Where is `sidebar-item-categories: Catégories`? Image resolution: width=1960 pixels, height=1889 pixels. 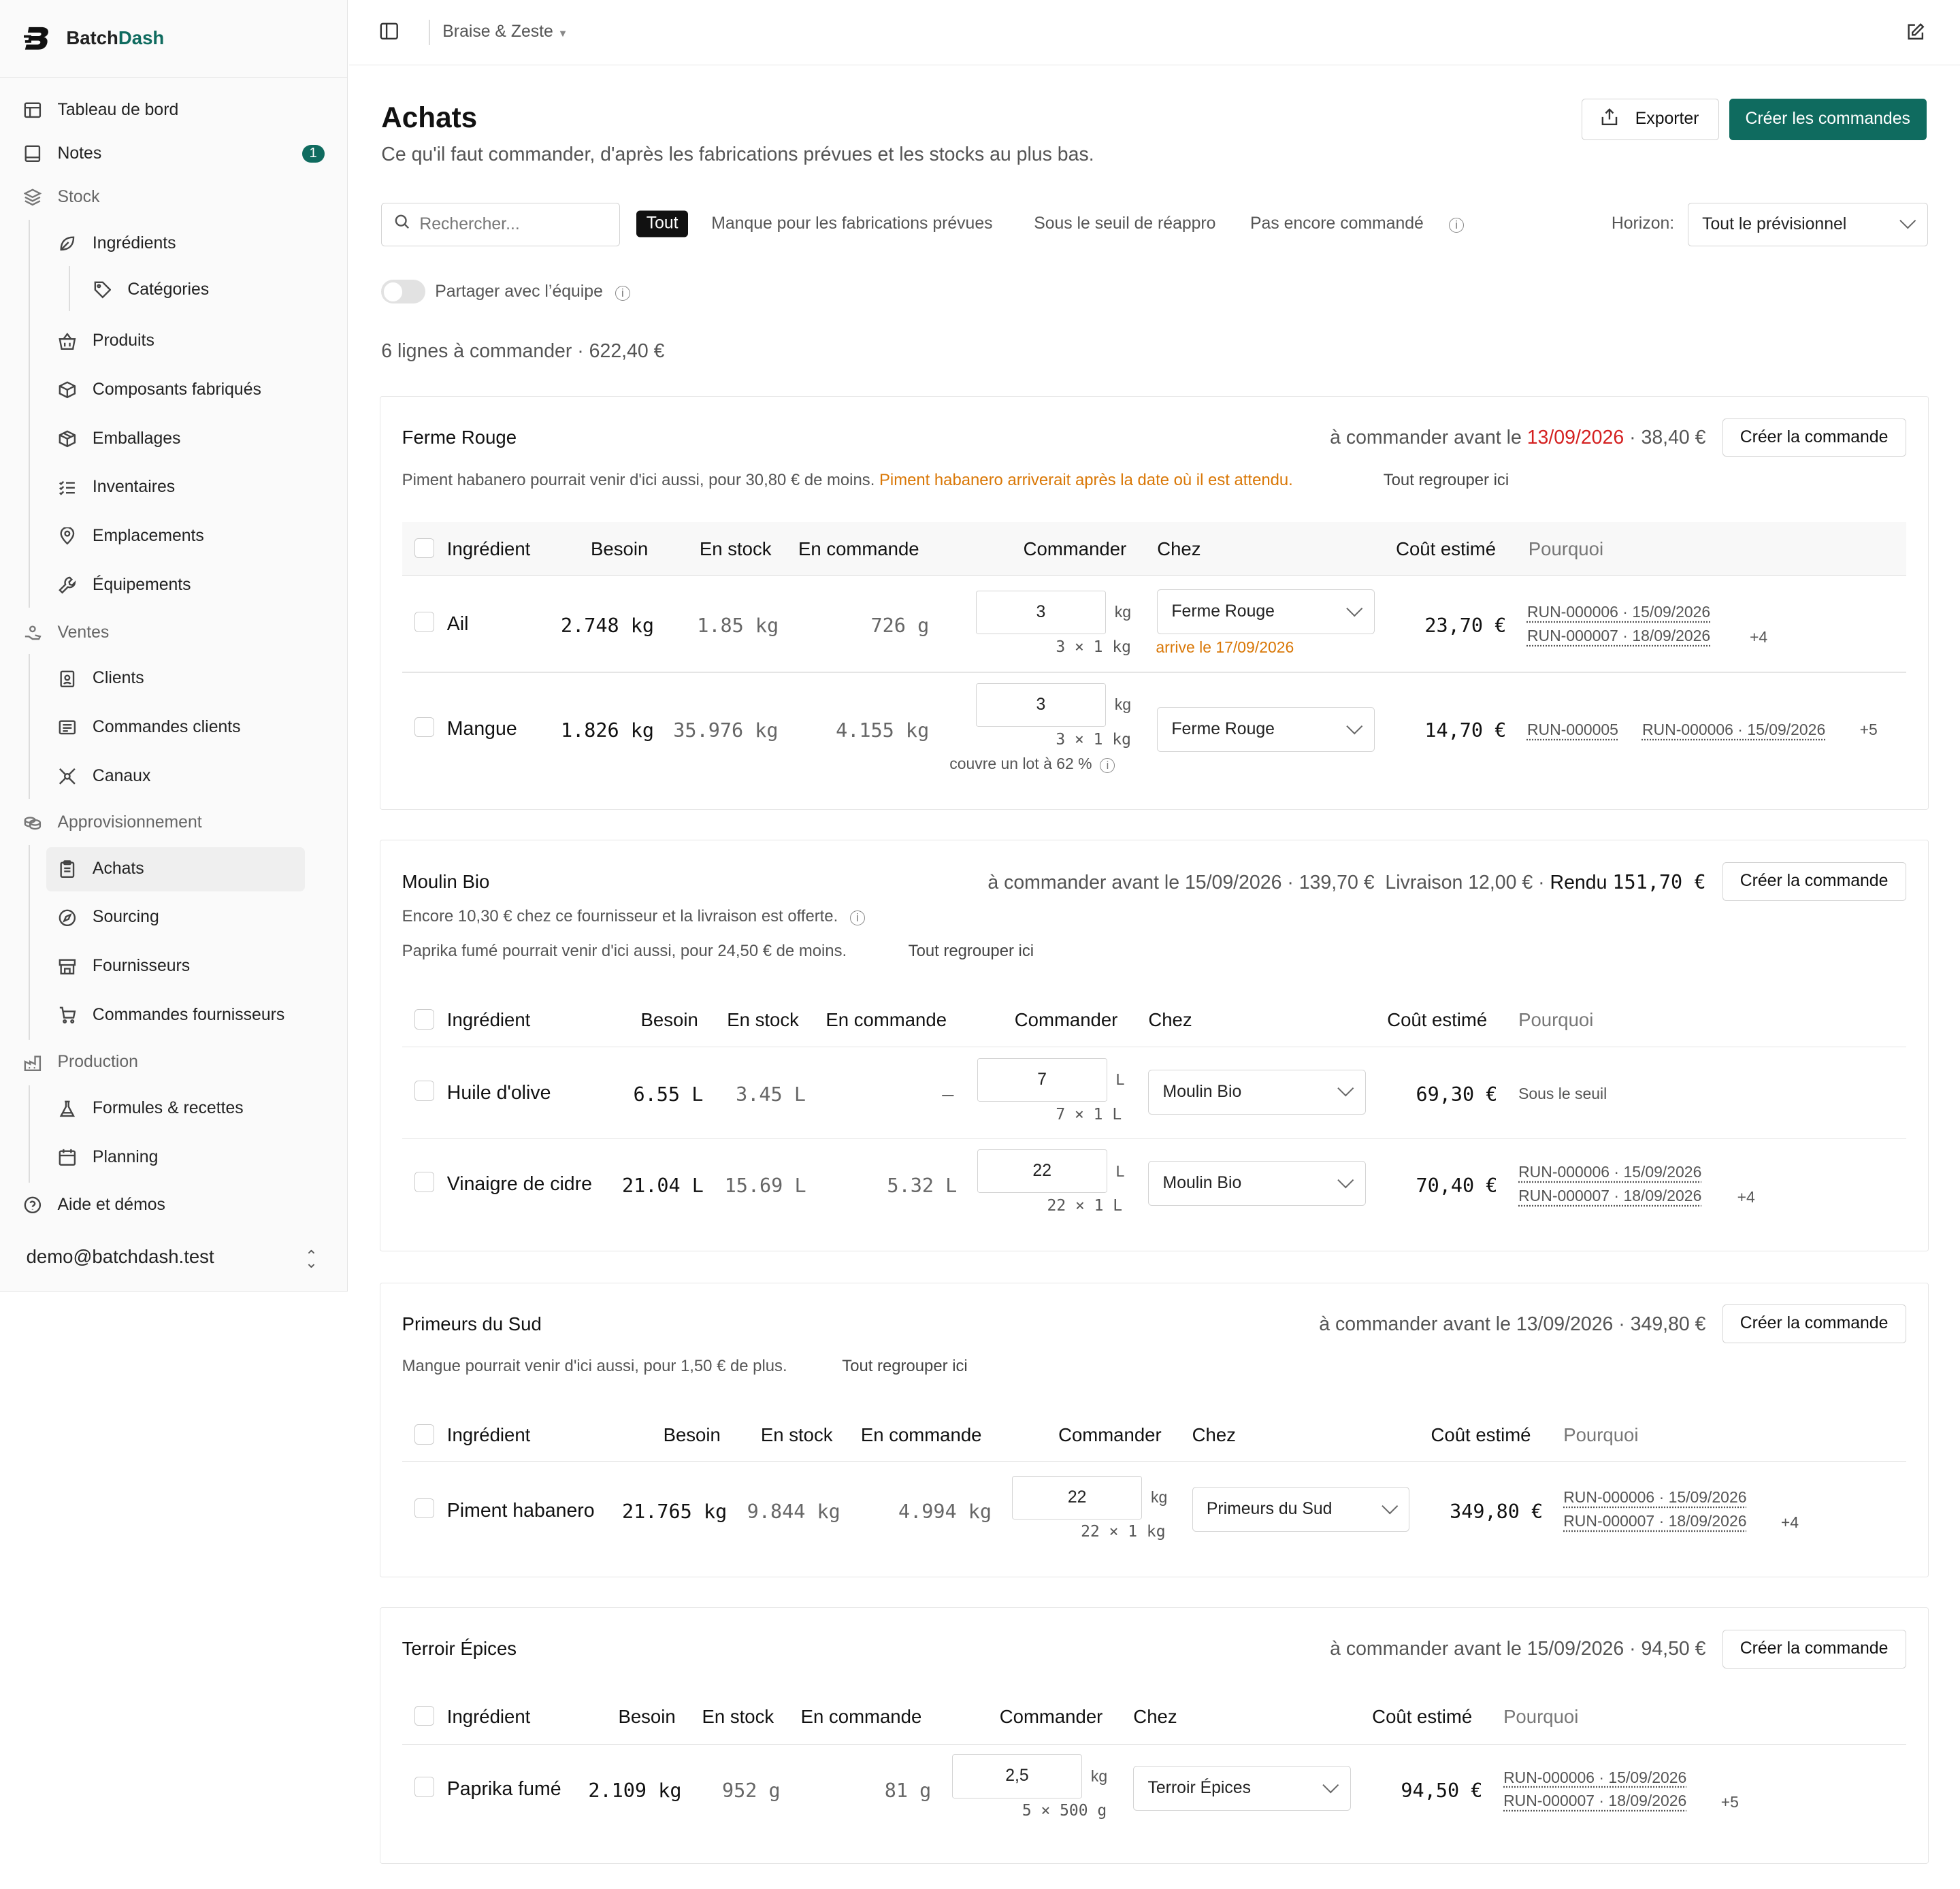
sidebar-item-categories: Catégories is located at coordinates (151, 290).